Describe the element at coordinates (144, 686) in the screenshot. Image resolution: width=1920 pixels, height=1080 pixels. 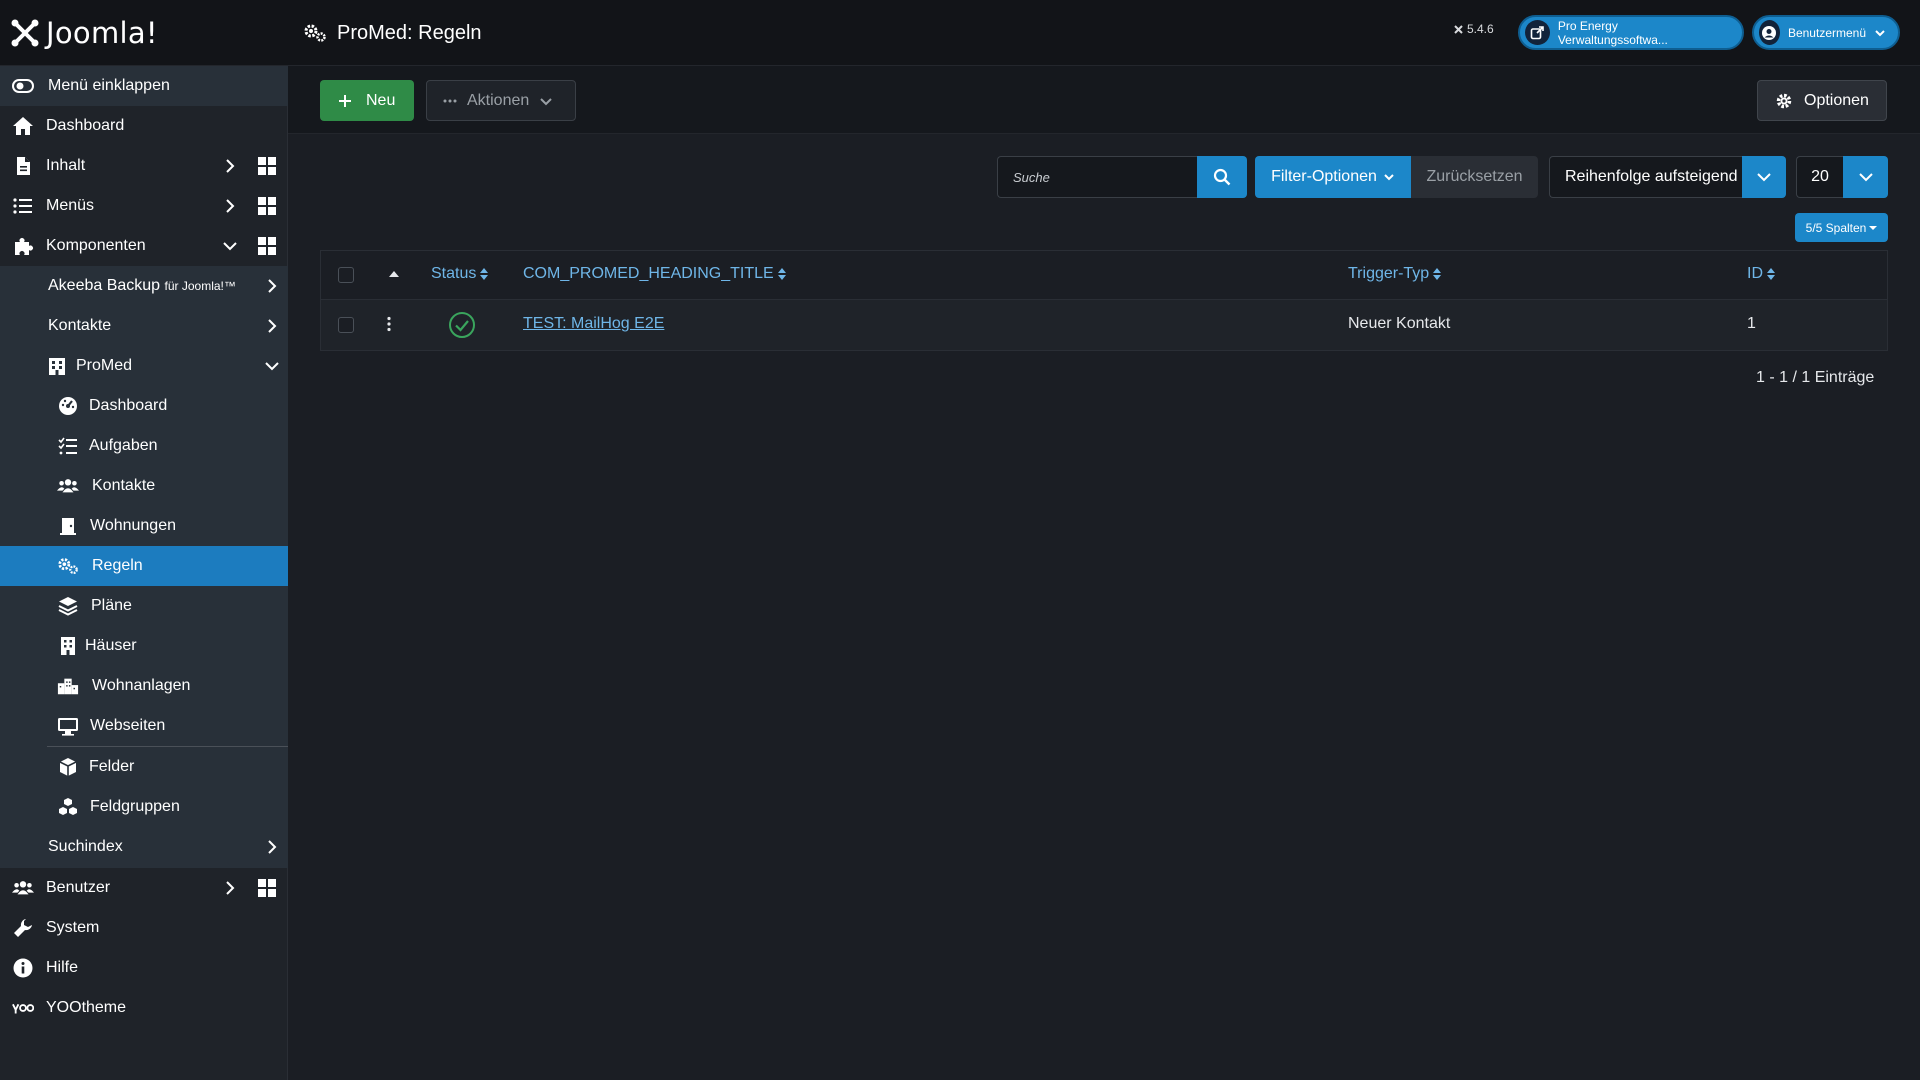
I see `sidebar-item-complexes: Wohnanlagen` at that location.